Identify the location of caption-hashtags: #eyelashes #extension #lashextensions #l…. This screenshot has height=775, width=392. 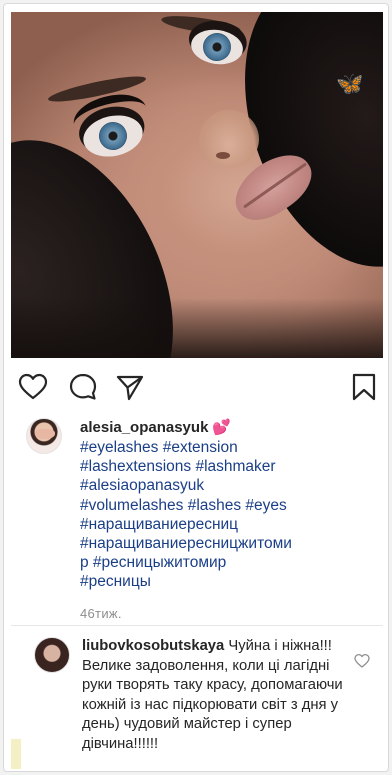
(225, 515).